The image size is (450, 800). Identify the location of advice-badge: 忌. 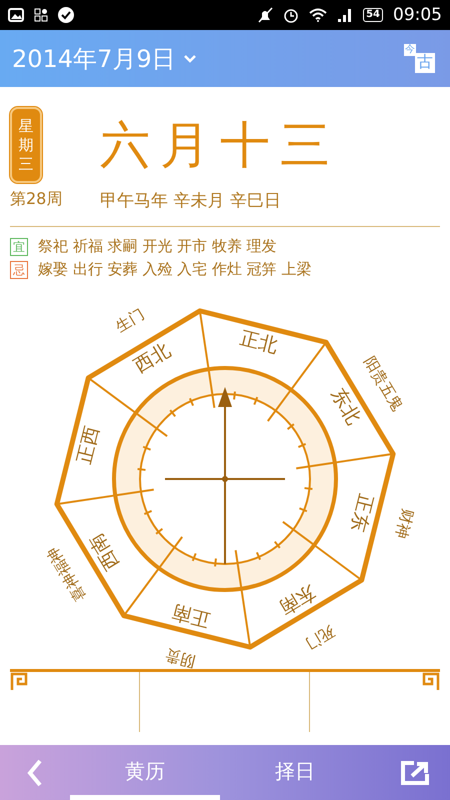
(19, 269).